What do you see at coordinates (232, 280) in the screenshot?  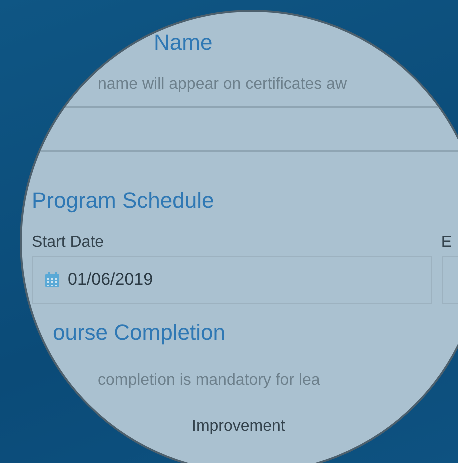 I see `start-date-field: 01/06/2019` at bounding box center [232, 280].